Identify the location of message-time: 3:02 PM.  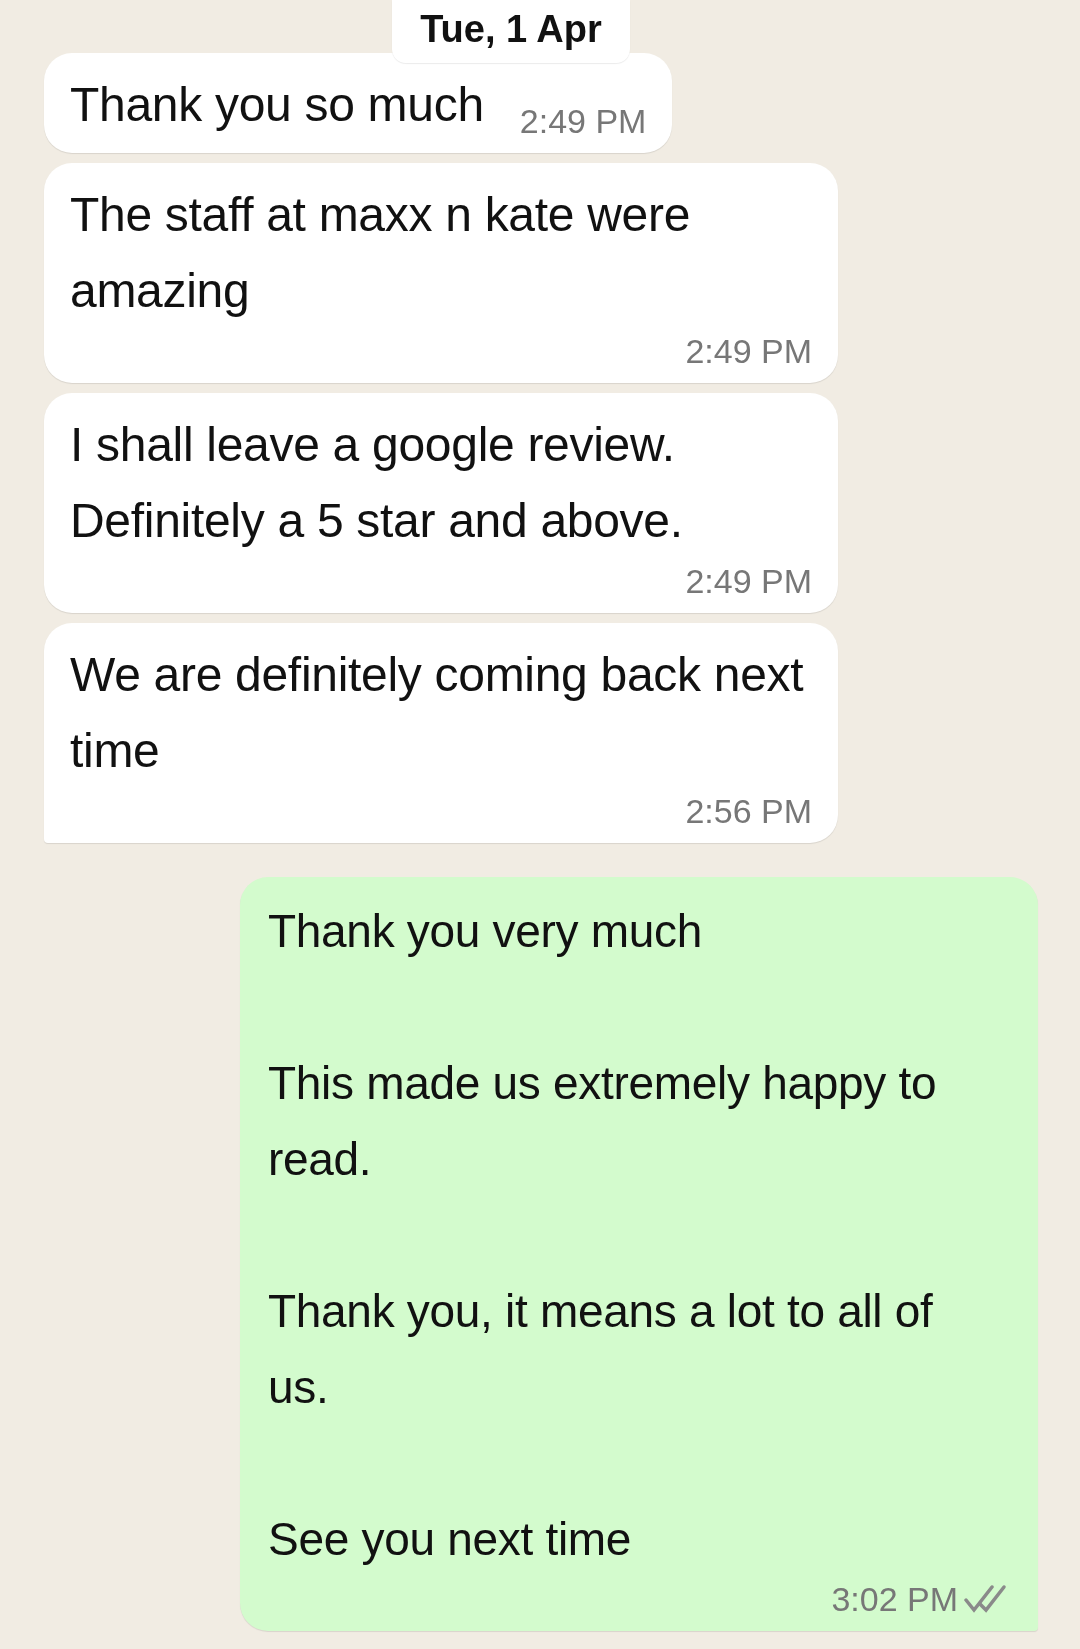
(894, 1599).